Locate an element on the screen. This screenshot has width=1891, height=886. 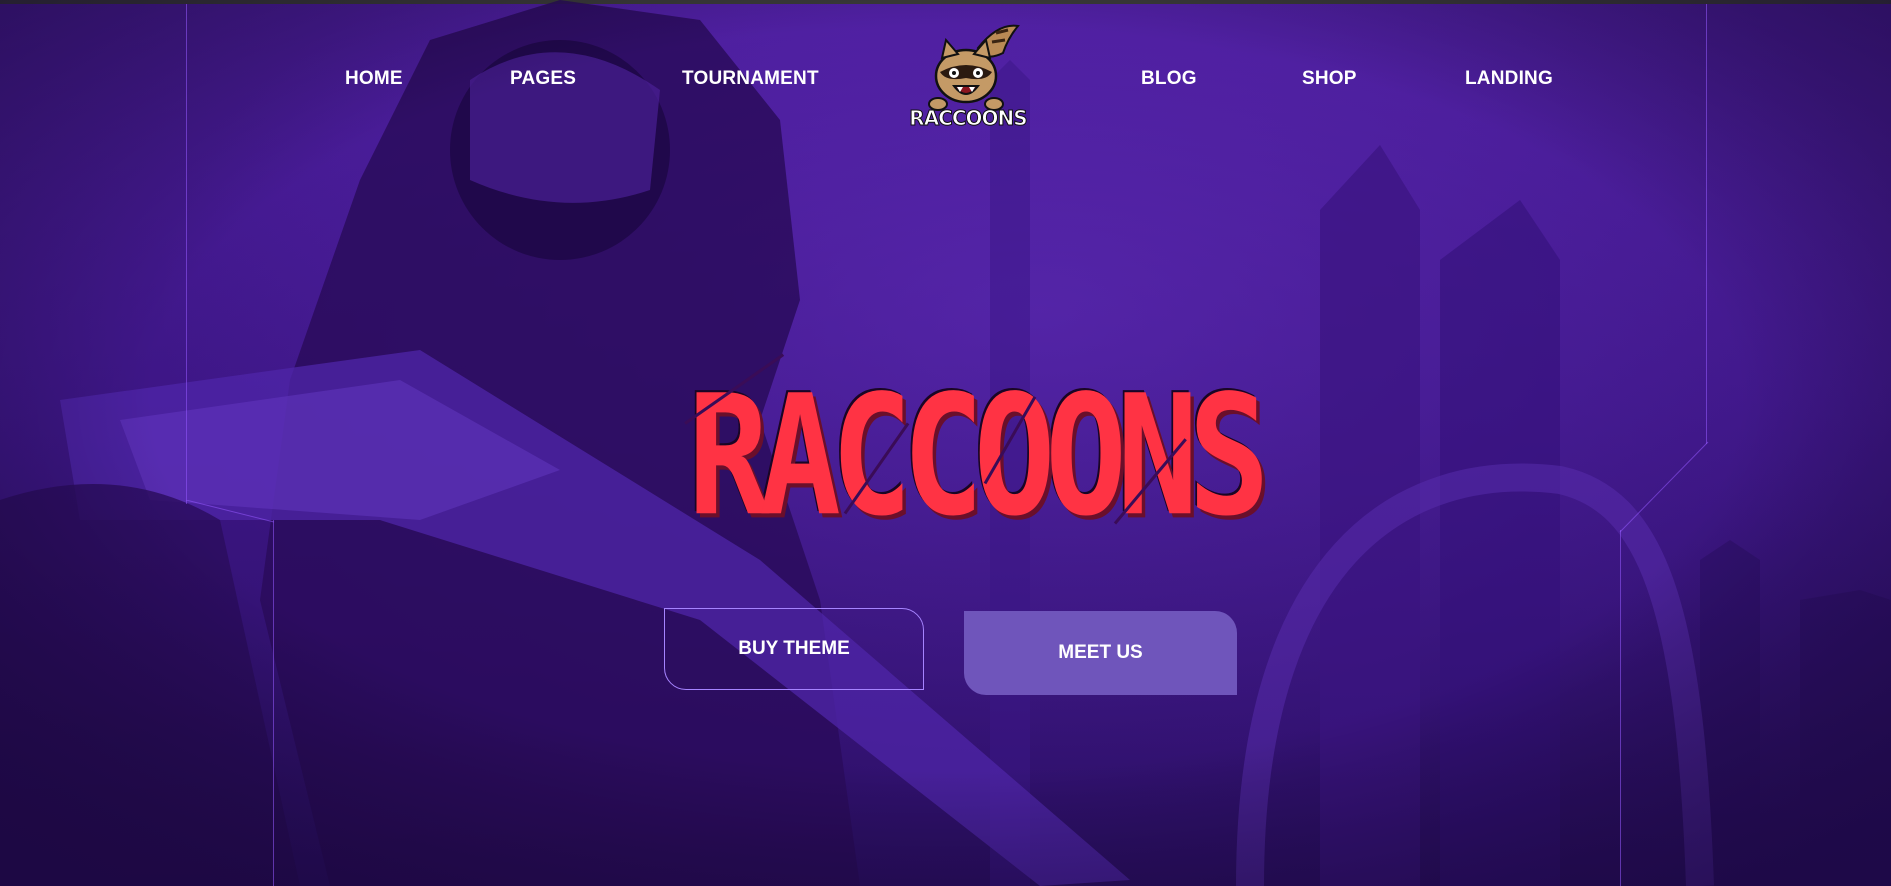
frame-line-left-inner is located at coordinates (273, 703).